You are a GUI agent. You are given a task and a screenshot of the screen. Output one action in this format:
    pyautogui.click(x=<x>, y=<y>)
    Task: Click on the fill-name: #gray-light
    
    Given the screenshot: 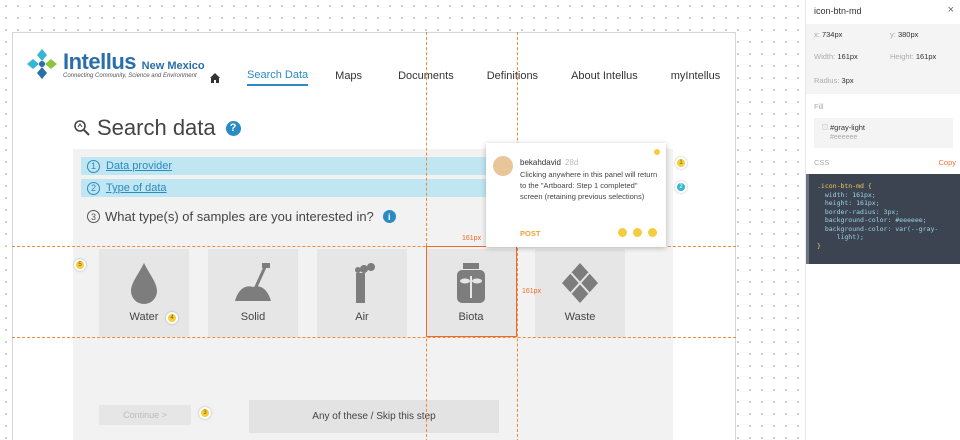 What is the action you would take?
    pyautogui.click(x=848, y=127)
    